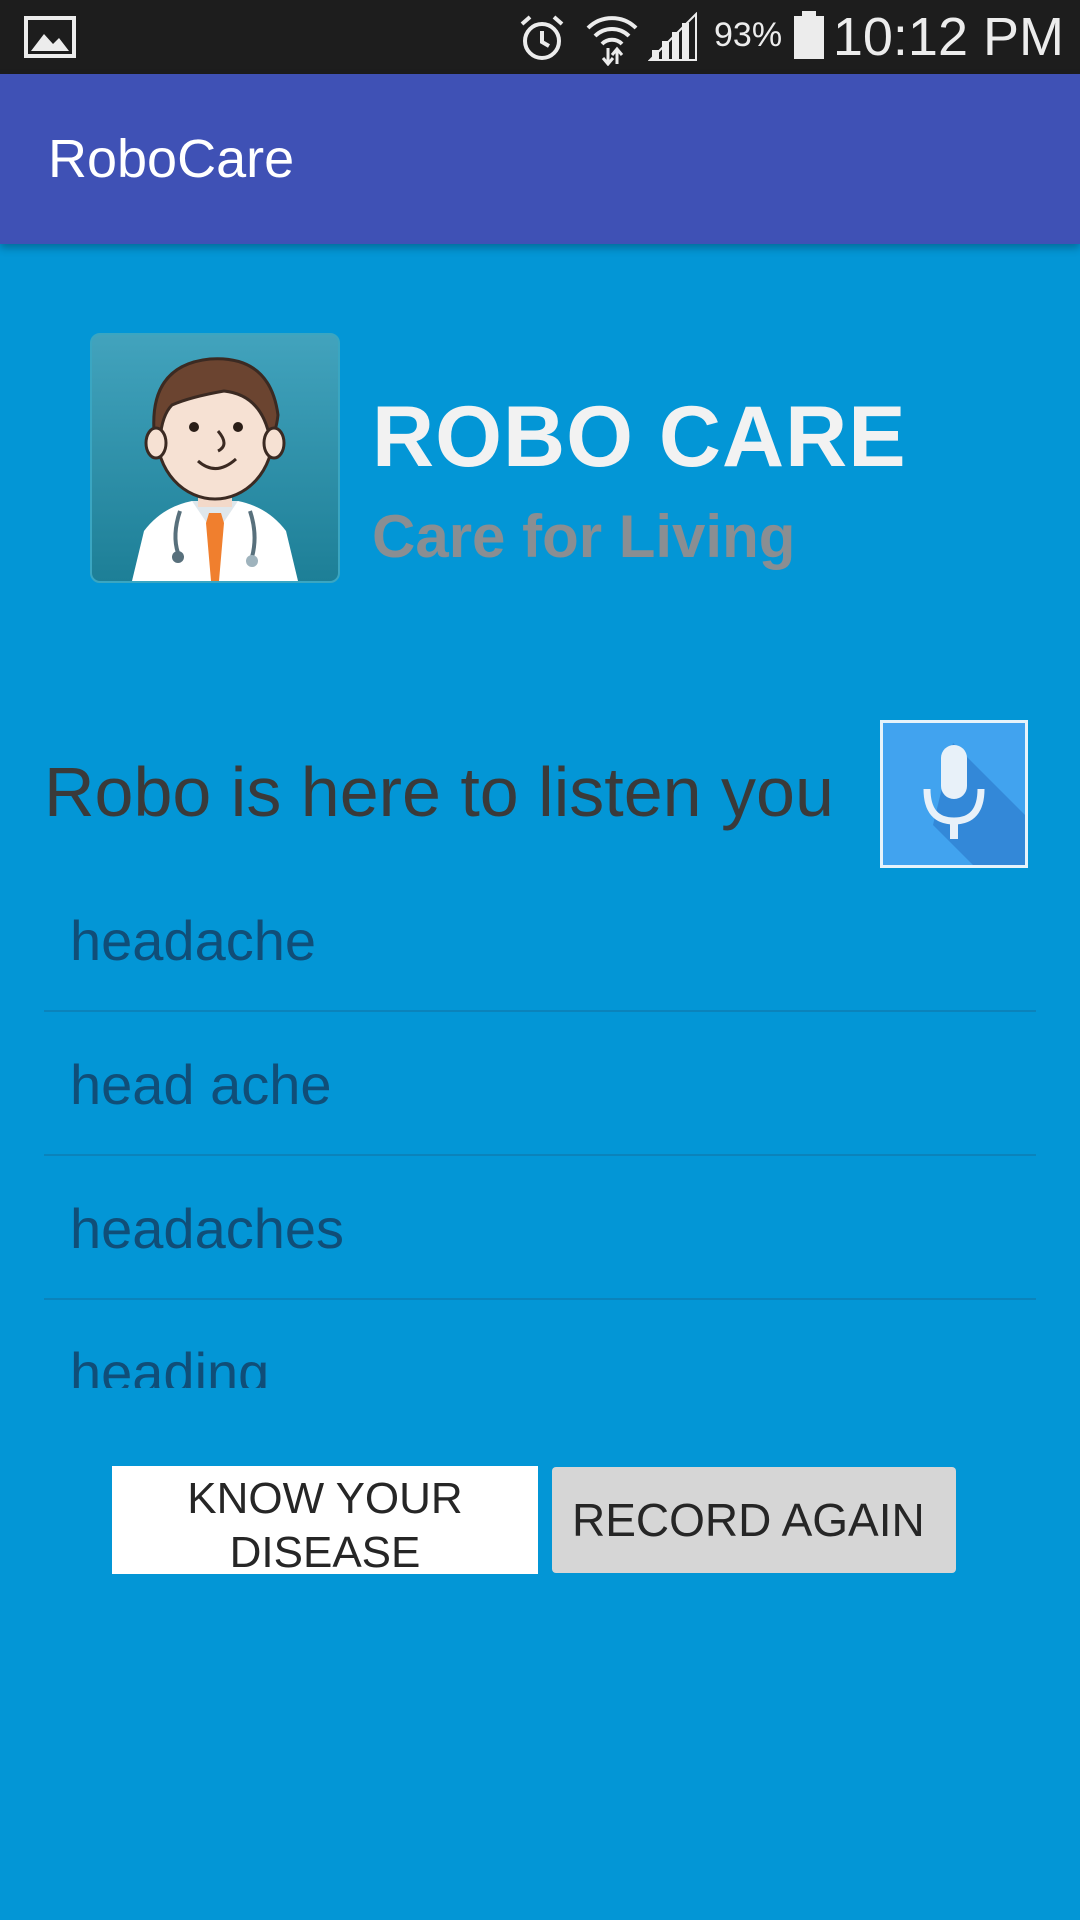 The height and width of the screenshot is (1920, 1080). What do you see at coordinates (540, 1344) in the screenshot?
I see `list-item: heading` at bounding box center [540, 1344].